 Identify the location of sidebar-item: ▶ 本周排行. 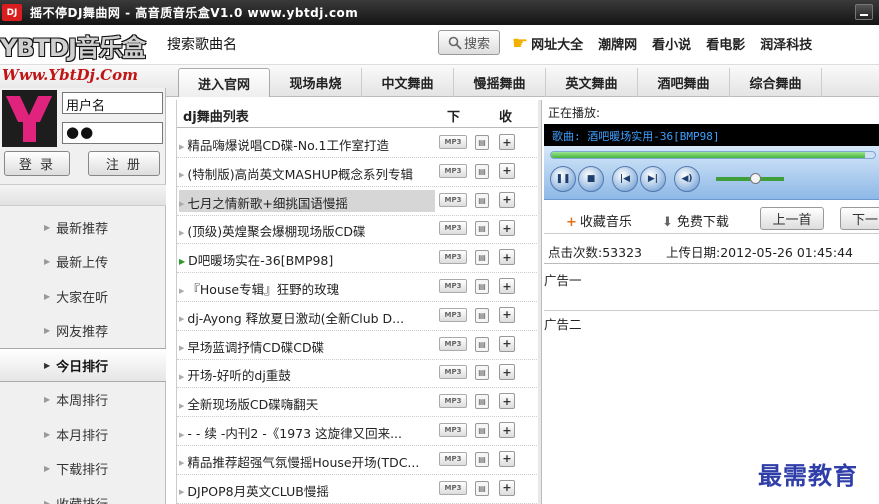
(83, 400).